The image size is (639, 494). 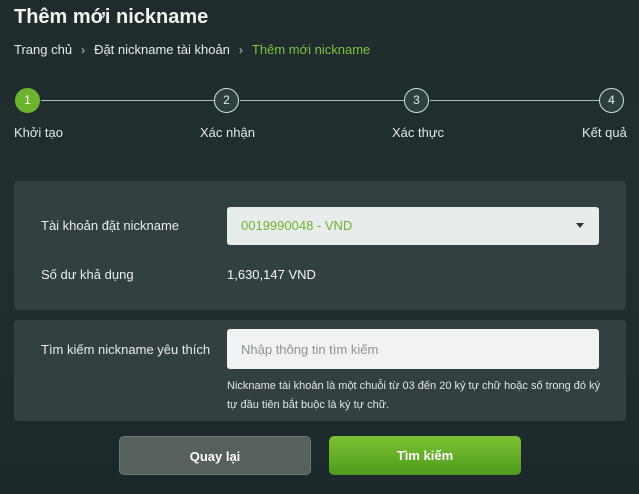 I want to click on search-button: Tìm kiếm, so click(x=425, y=455).